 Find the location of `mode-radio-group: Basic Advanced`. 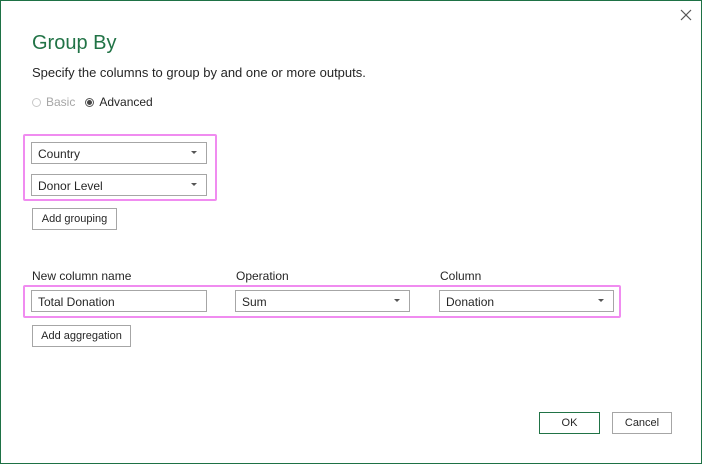

mode-radio-group: Basic Advanced is located at coordinates (97, 102).